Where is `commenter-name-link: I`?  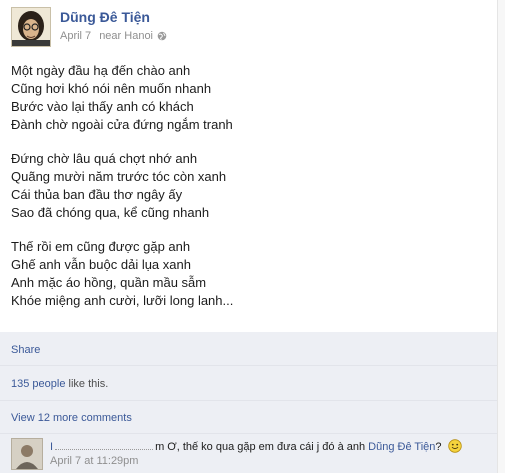
commenter-name-link: I is located at coordinates (51, 447).